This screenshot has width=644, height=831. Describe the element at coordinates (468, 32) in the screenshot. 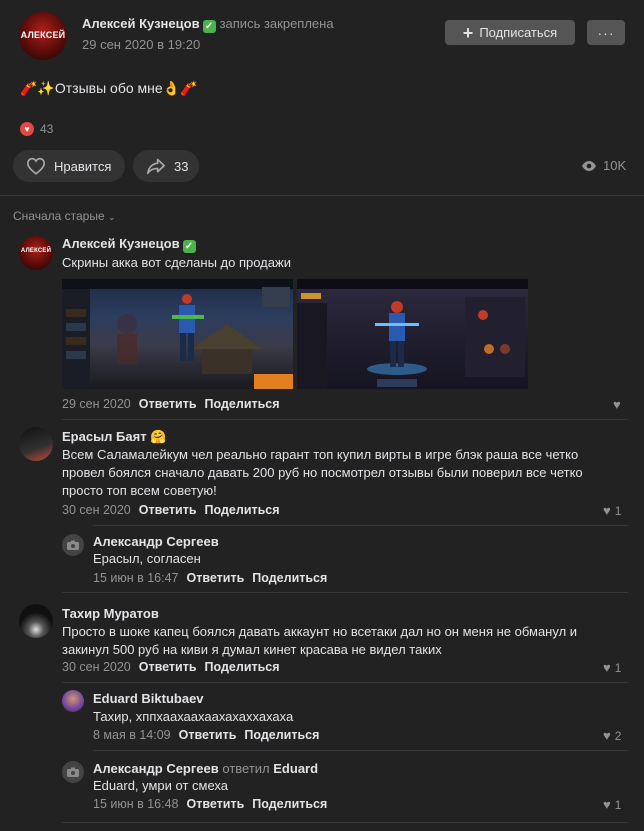

I see `plus-icon: +` at that location.